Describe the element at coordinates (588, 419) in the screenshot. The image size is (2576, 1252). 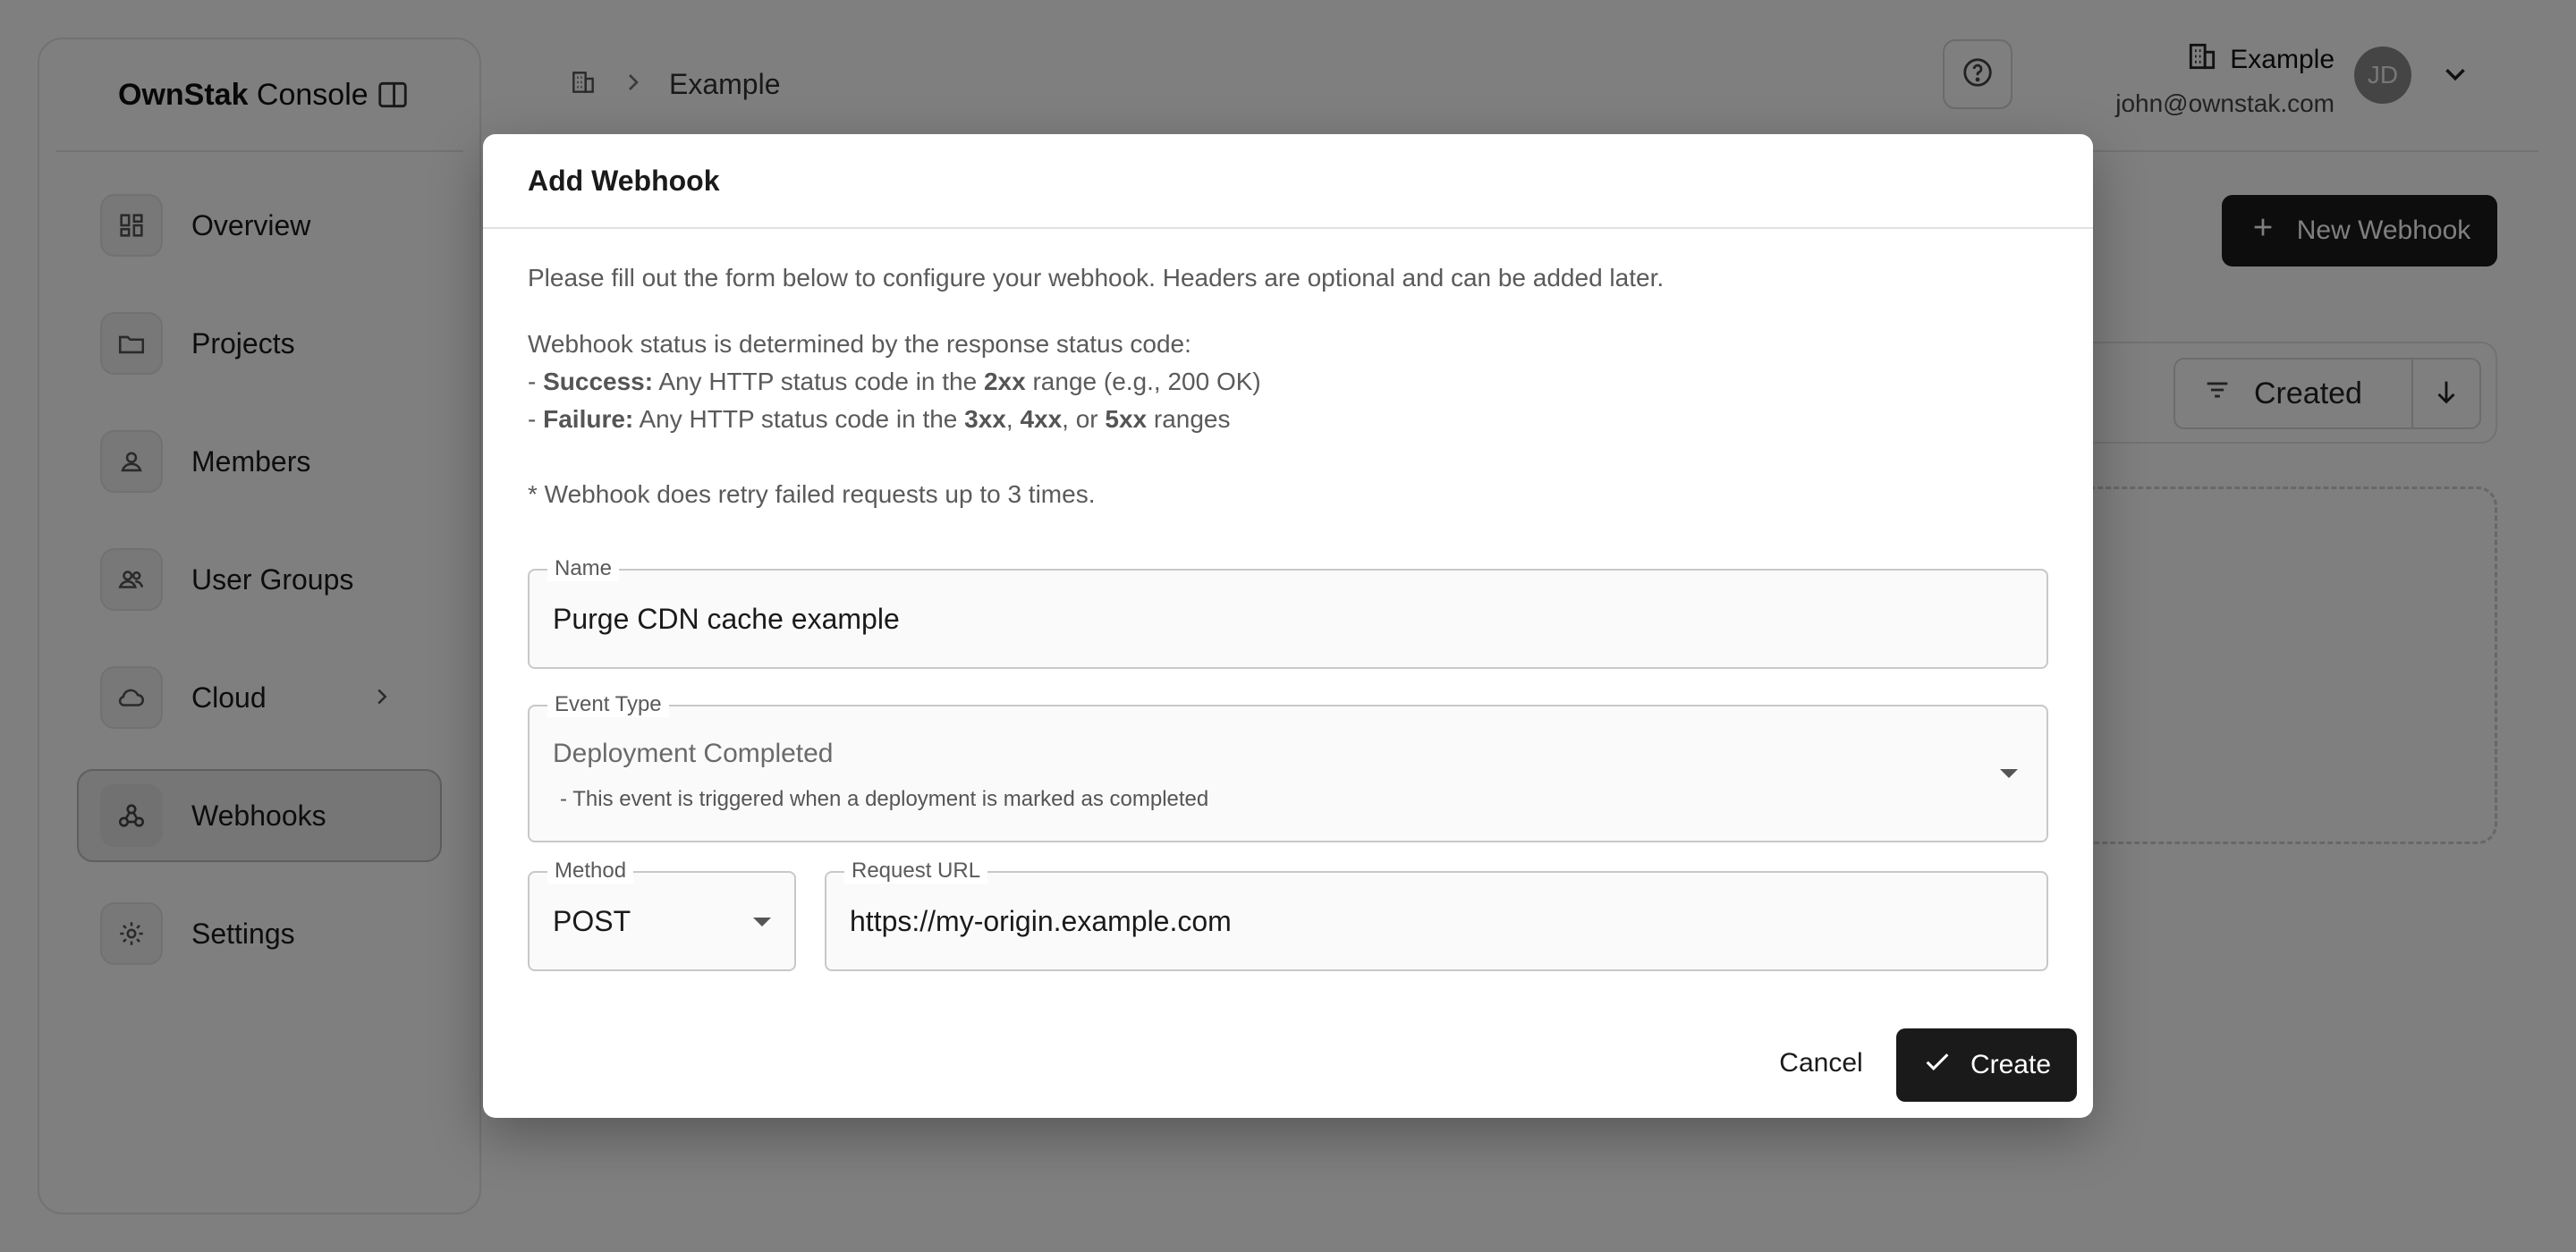
I see `failure-label: Failure:` at that location.